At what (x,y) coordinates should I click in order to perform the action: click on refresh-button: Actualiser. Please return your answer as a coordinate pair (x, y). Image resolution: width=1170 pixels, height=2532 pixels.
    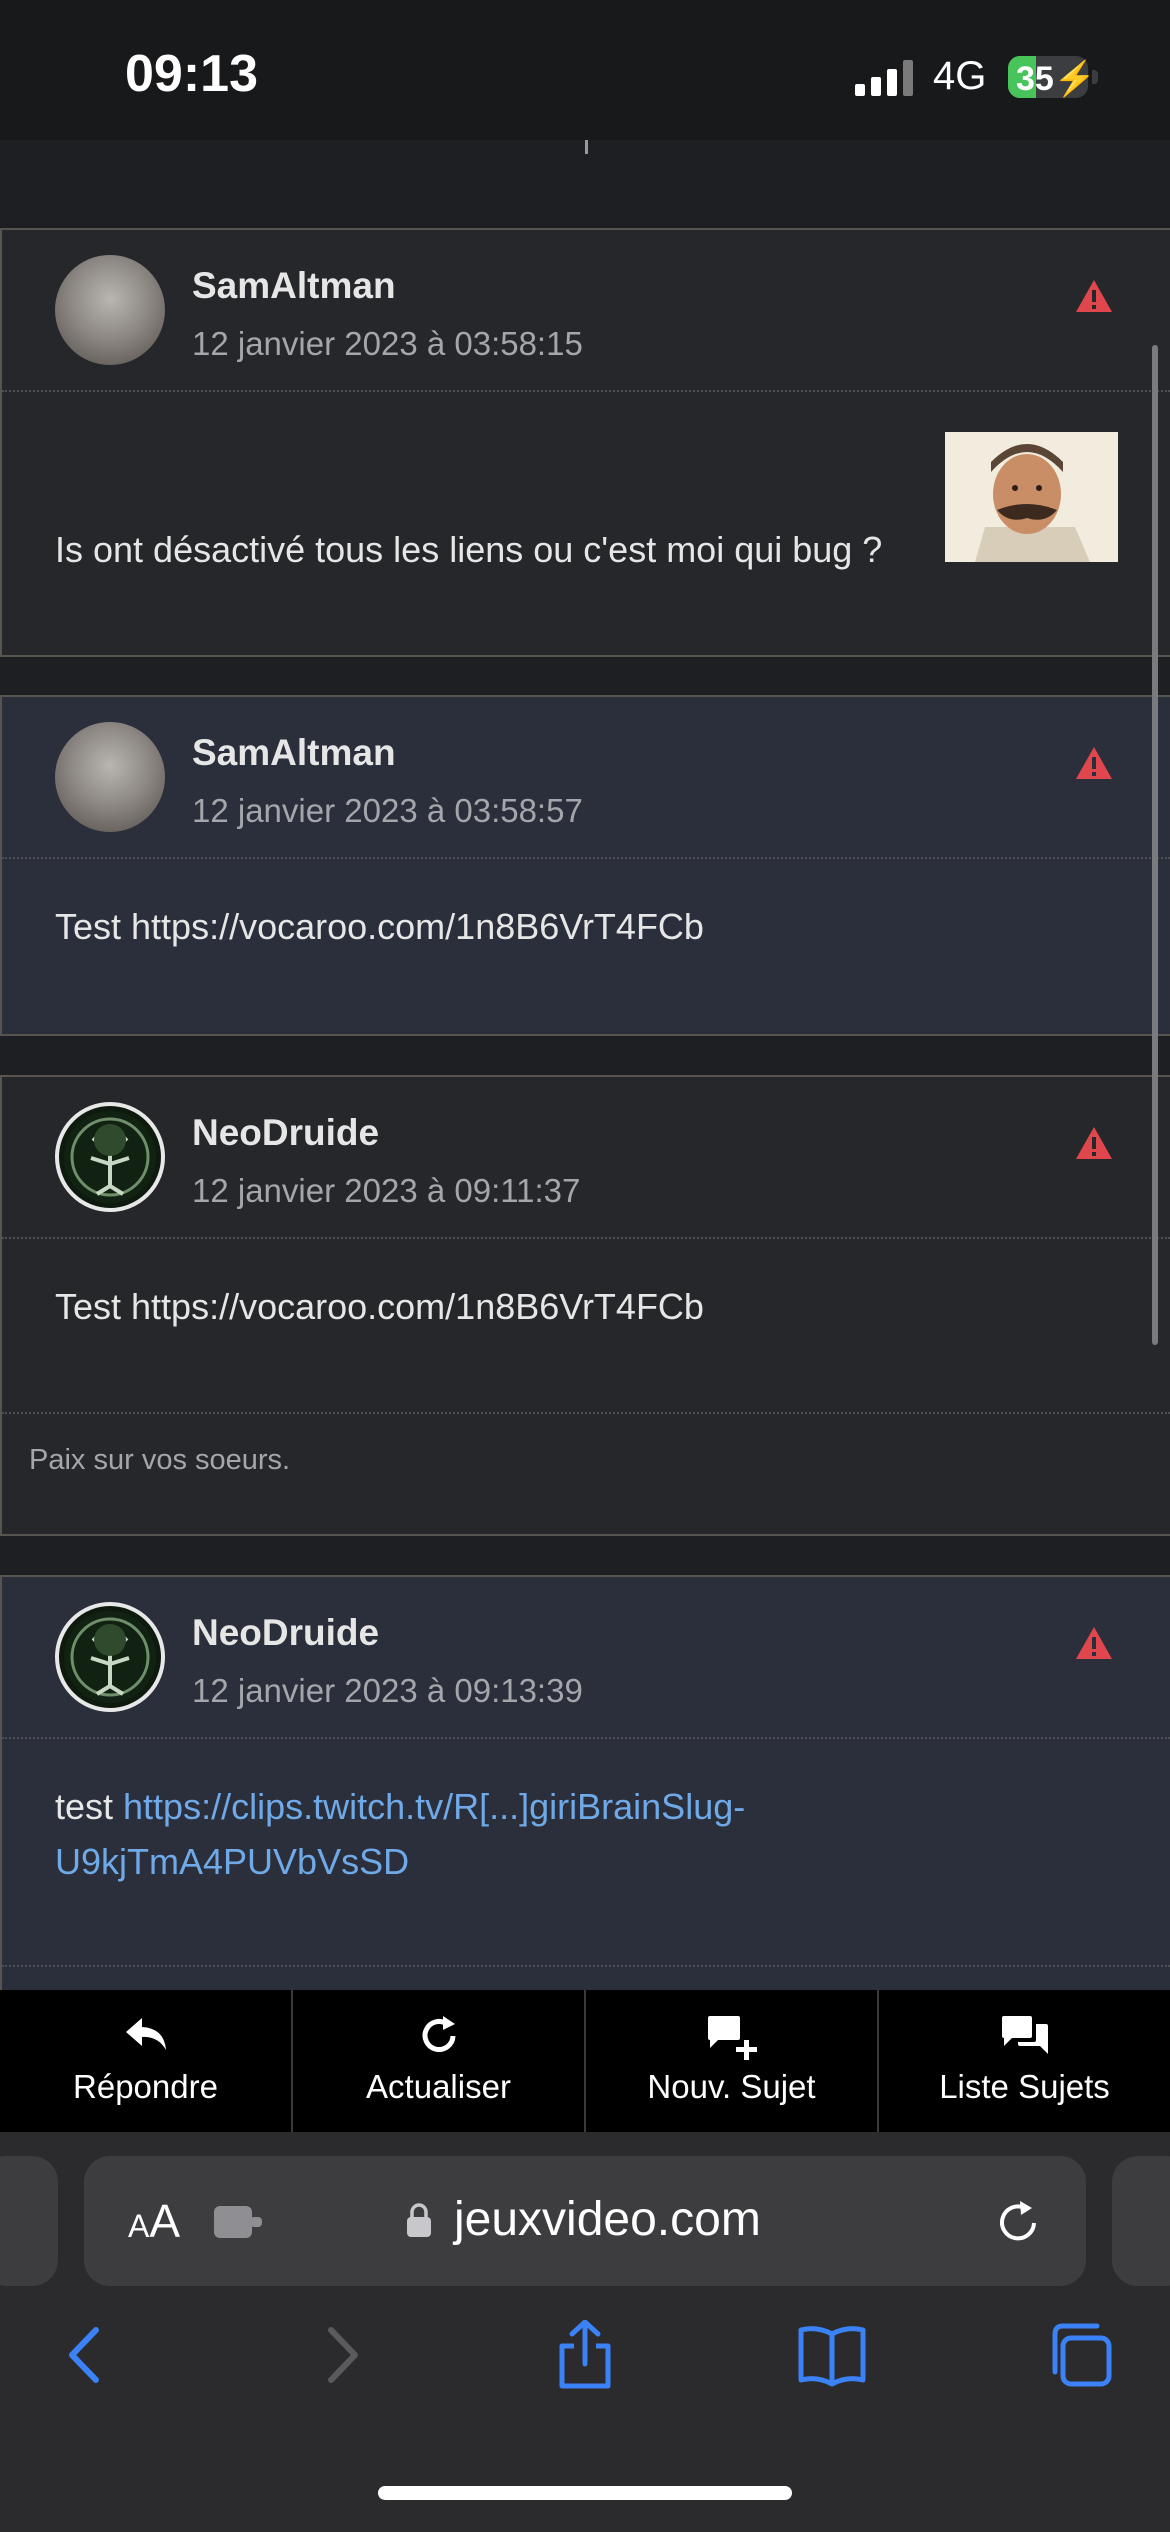
    Looking at the image, I should click on (439, 2061).